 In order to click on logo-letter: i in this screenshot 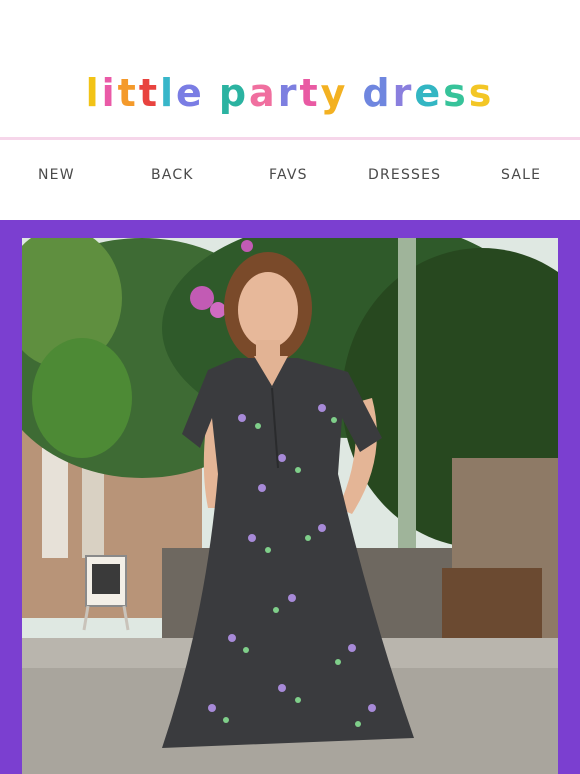, I will do `click(109, 93)`.